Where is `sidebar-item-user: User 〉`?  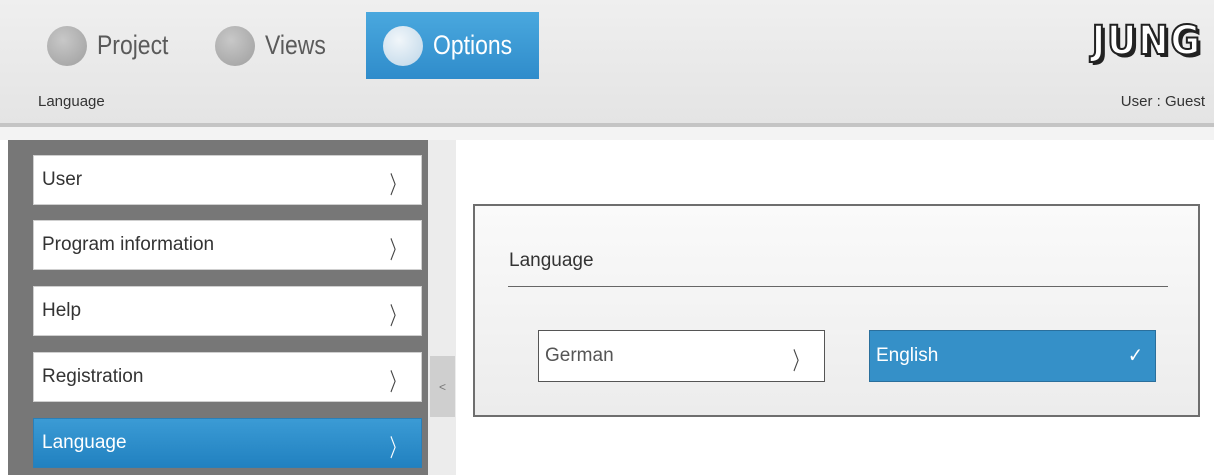 sidebar-item-user: User 〉 is located at coordinates (227, 180).